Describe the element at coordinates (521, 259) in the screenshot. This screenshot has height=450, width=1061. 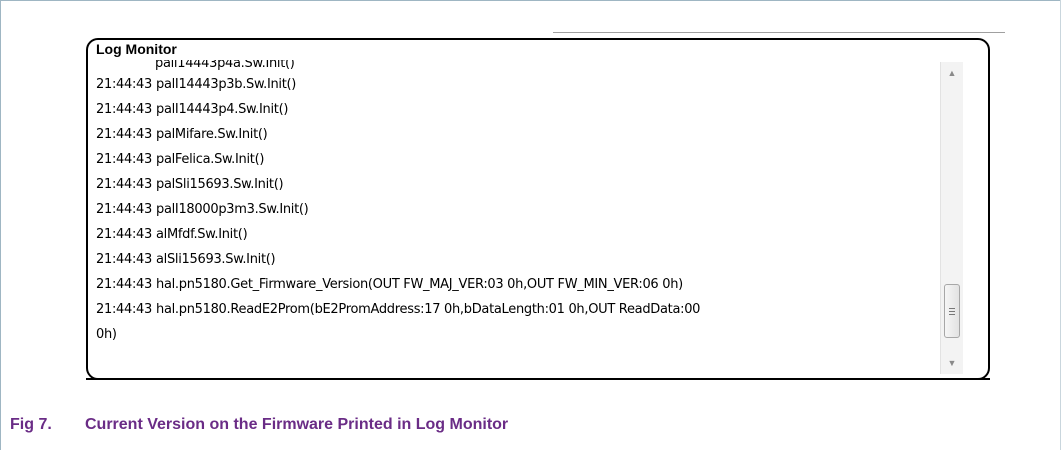
I see `log-line: 21:44:43 alSli15693.Sw.Init()` at that location.